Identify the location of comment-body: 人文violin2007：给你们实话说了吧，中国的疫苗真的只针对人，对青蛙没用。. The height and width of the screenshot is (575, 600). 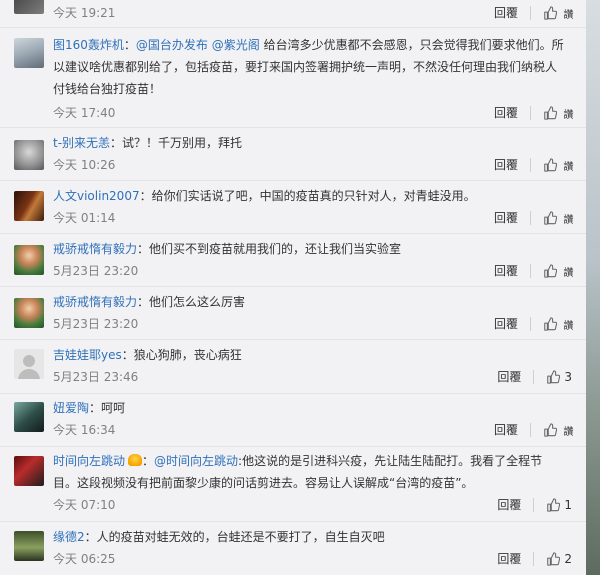
(309, 196).